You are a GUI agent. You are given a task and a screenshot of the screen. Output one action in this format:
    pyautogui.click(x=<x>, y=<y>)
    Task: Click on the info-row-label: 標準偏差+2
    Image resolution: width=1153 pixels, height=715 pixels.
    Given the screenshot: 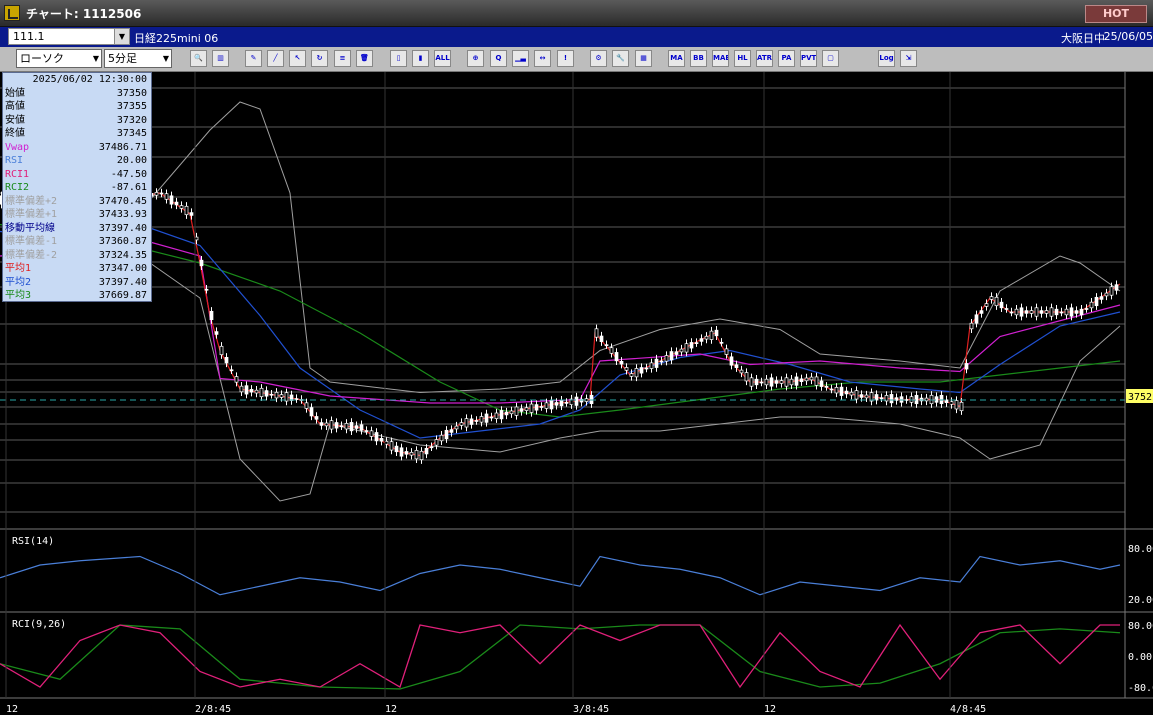 What is the action you would take?
    pyautogui.click(x=31, y=201)
    